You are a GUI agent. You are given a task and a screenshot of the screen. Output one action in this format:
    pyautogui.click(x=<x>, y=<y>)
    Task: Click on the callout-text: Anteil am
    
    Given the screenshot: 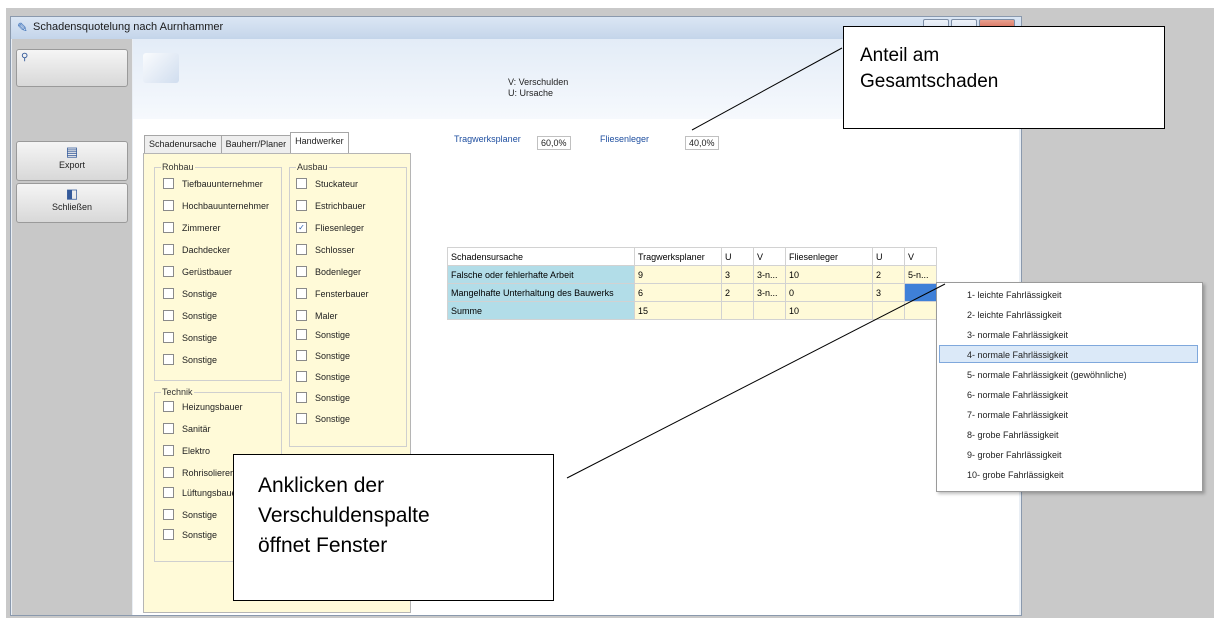 What is the action you would take?
    pyautogui.click(x=900, y=55)
    